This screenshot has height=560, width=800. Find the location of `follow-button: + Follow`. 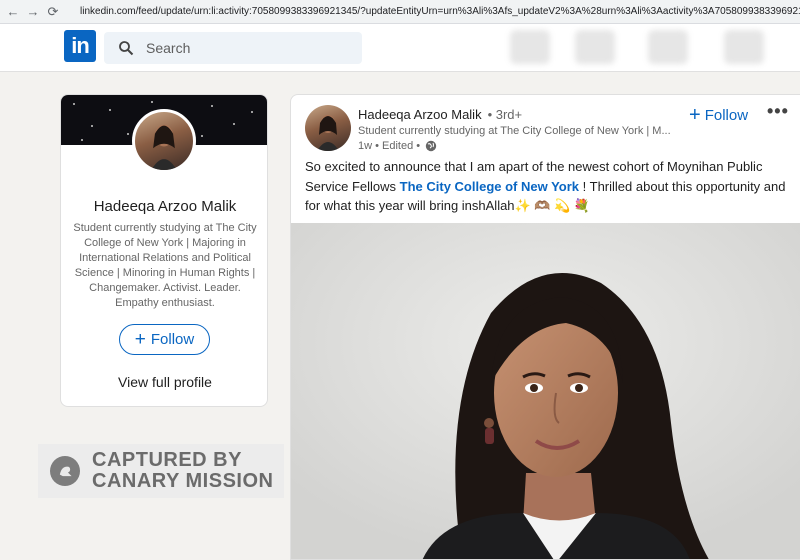

follow-button: + Follow is located at coordinates (164, 339).